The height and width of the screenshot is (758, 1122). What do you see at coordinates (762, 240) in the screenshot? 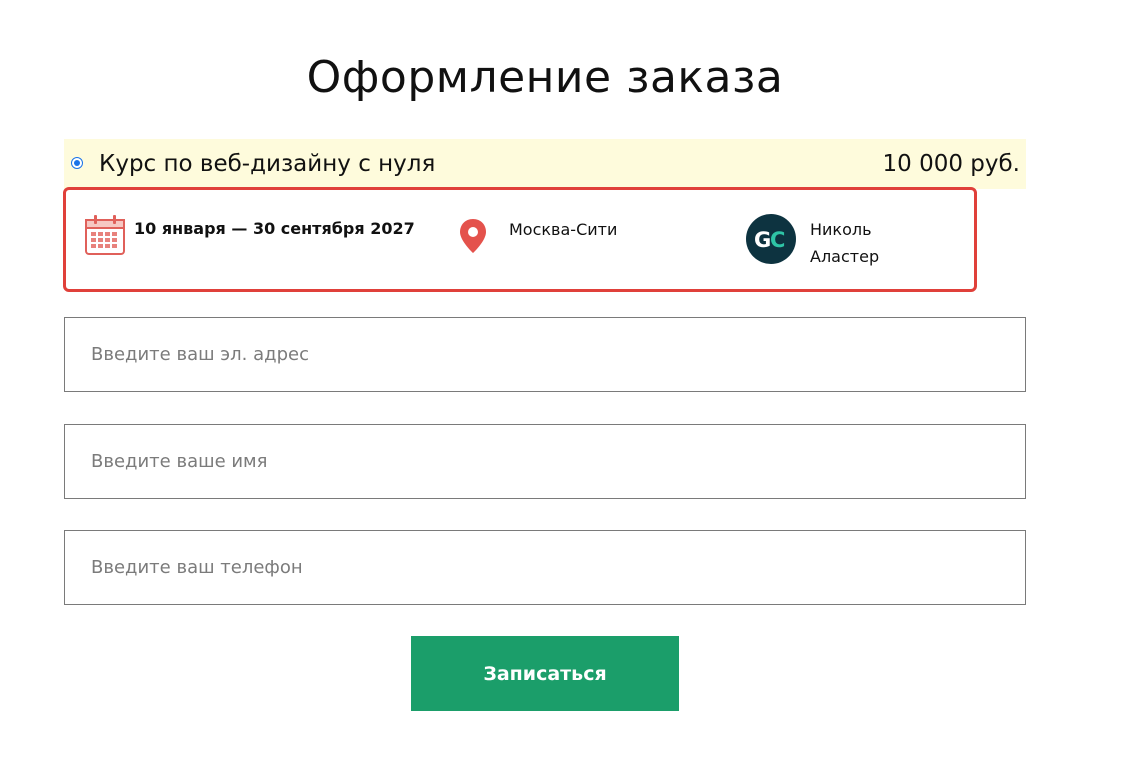
I see `avatar-initial-g: G` at bounding box center [762, 240].